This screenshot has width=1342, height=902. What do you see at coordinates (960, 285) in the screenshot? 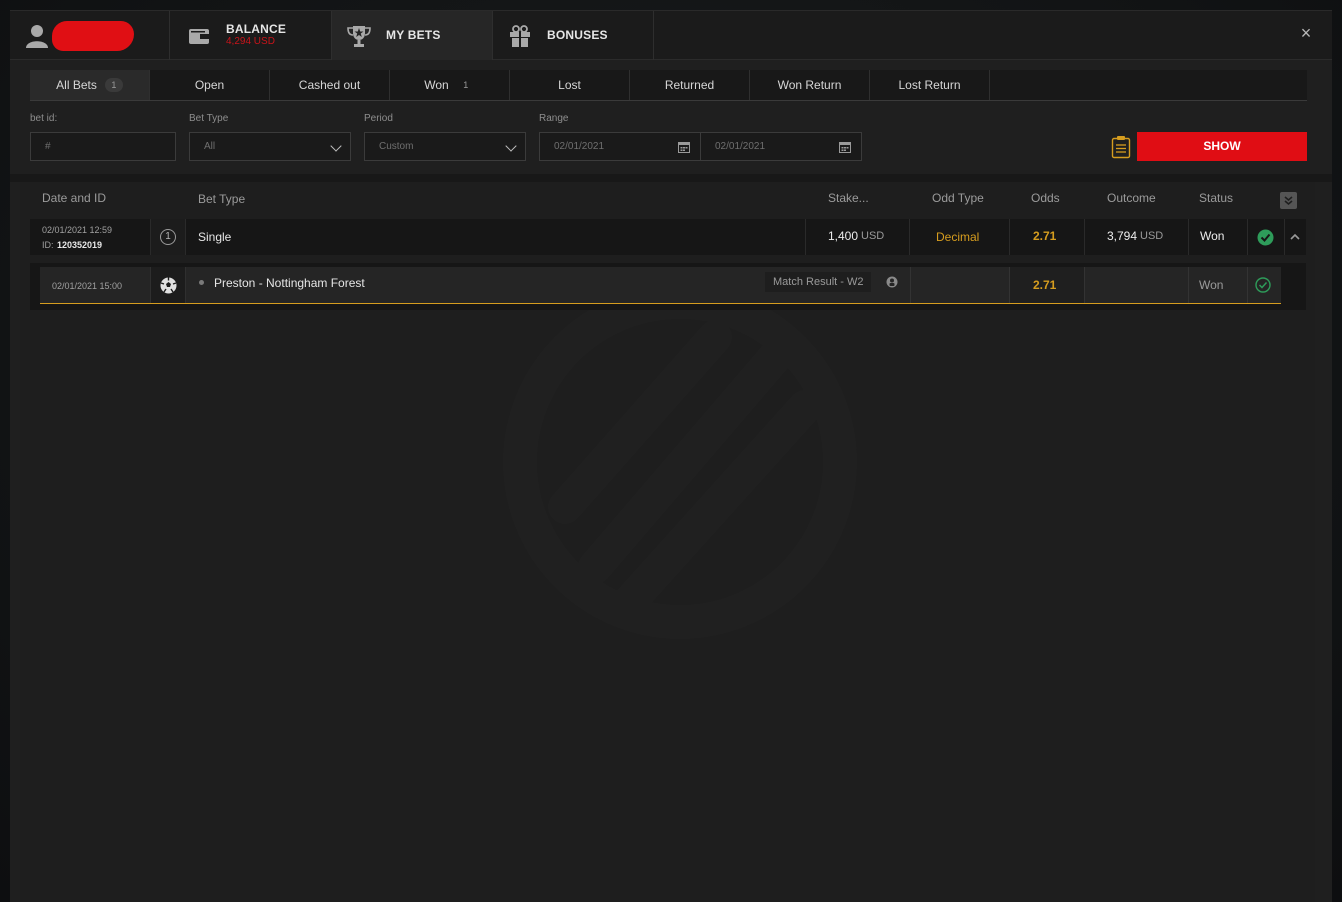
I see `selection-odd-type-cell` at bounding box center [960, 285].